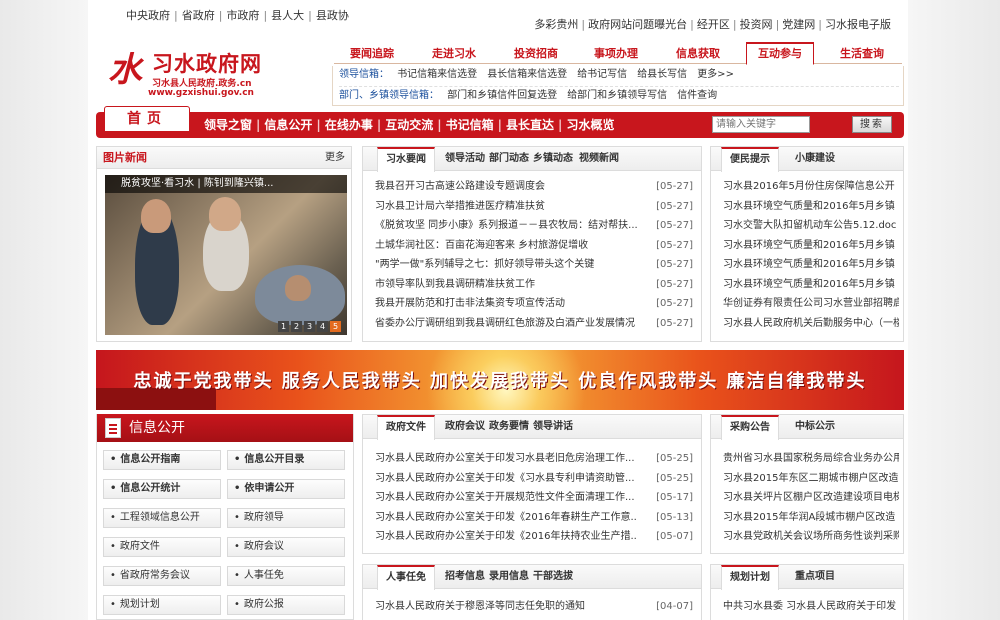 The width and height of the screenshot is (1000, 620). What do you see at coordinates (617, 95) in the screenshot?
I see `subnav-link: 给部门和乡镇领导写信` at bounding box center [617, 95].